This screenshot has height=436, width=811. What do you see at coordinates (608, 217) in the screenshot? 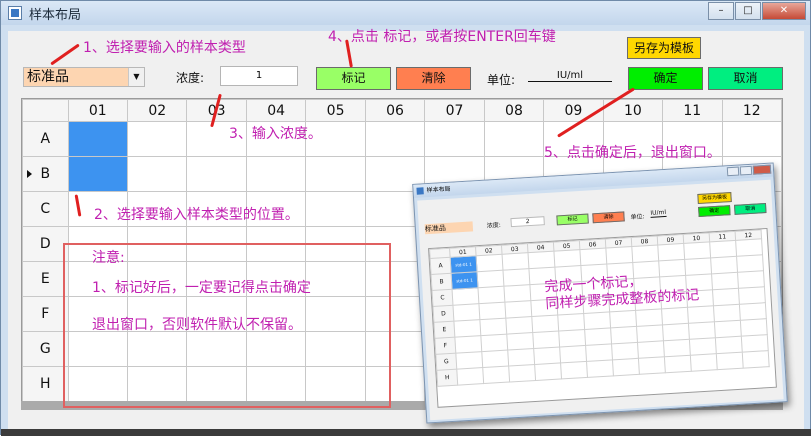
I see `inset-clear-button: 清除` at bounding box center [608, 217].